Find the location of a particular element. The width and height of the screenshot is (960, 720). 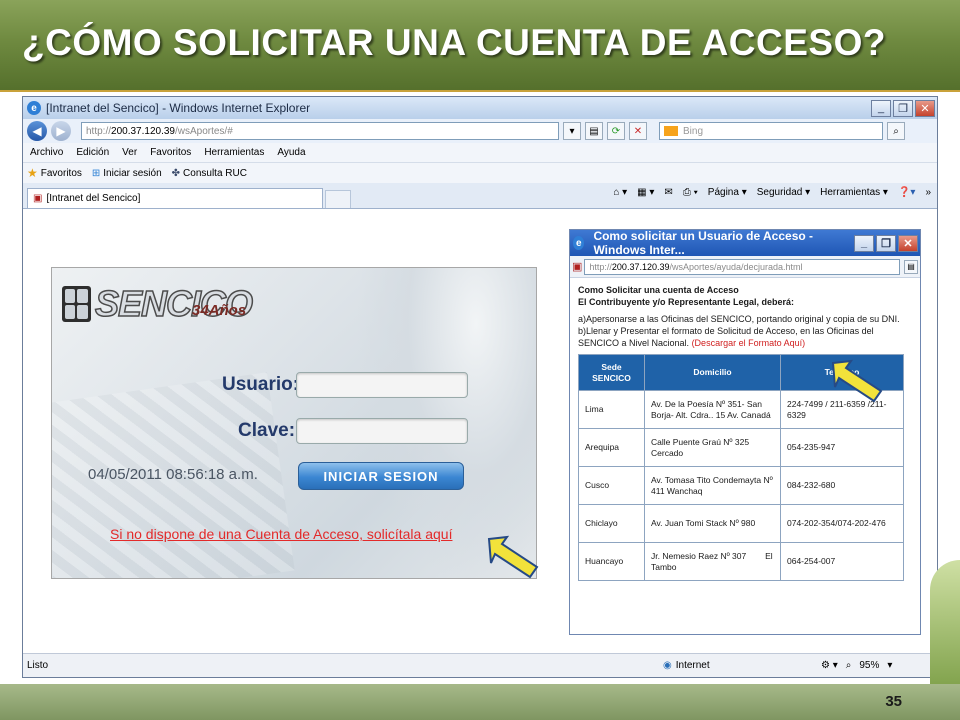

favorites-label: Favoritos is located at coordinates (61, 173).